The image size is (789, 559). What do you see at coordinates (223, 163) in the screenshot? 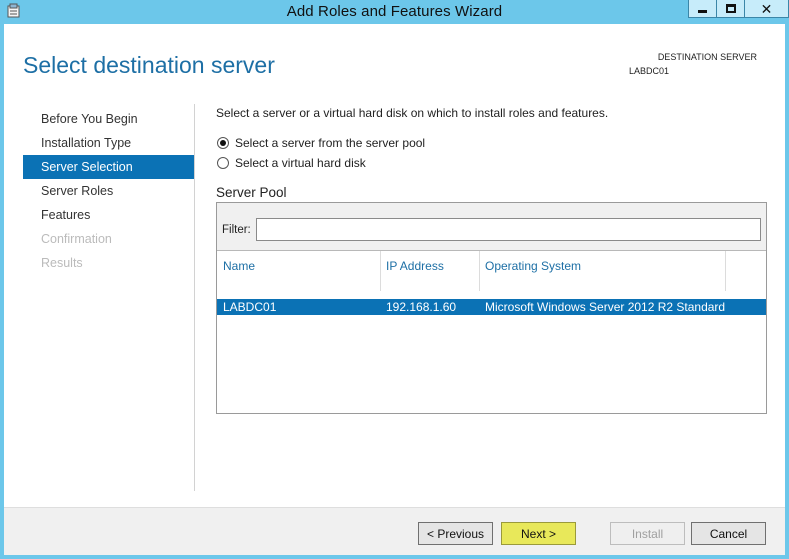
I see `vhd-radio` at bounding box center [223, 163].